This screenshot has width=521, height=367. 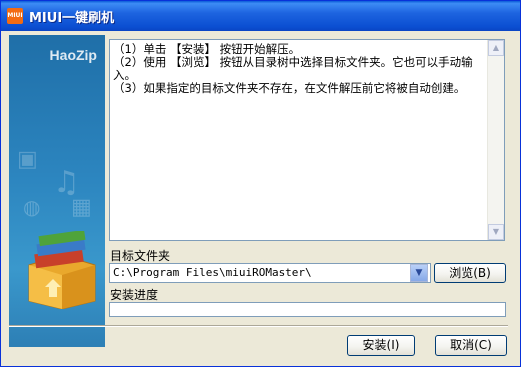 What do you see at coordinates (258, 326) in the screenshot?
I see `divider` at bounding box center [258, 326].